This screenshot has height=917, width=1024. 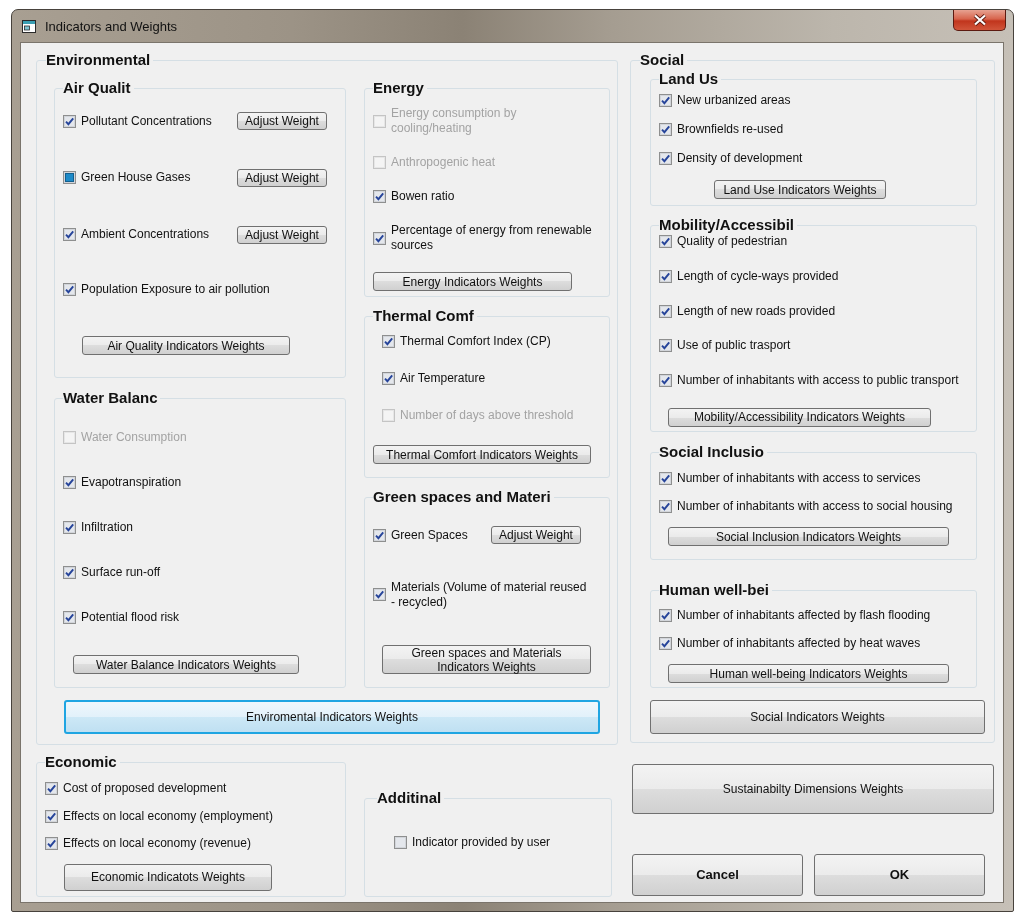 I want to click on checkbox-label: Bowen ratio, so click(x=423, y=196).